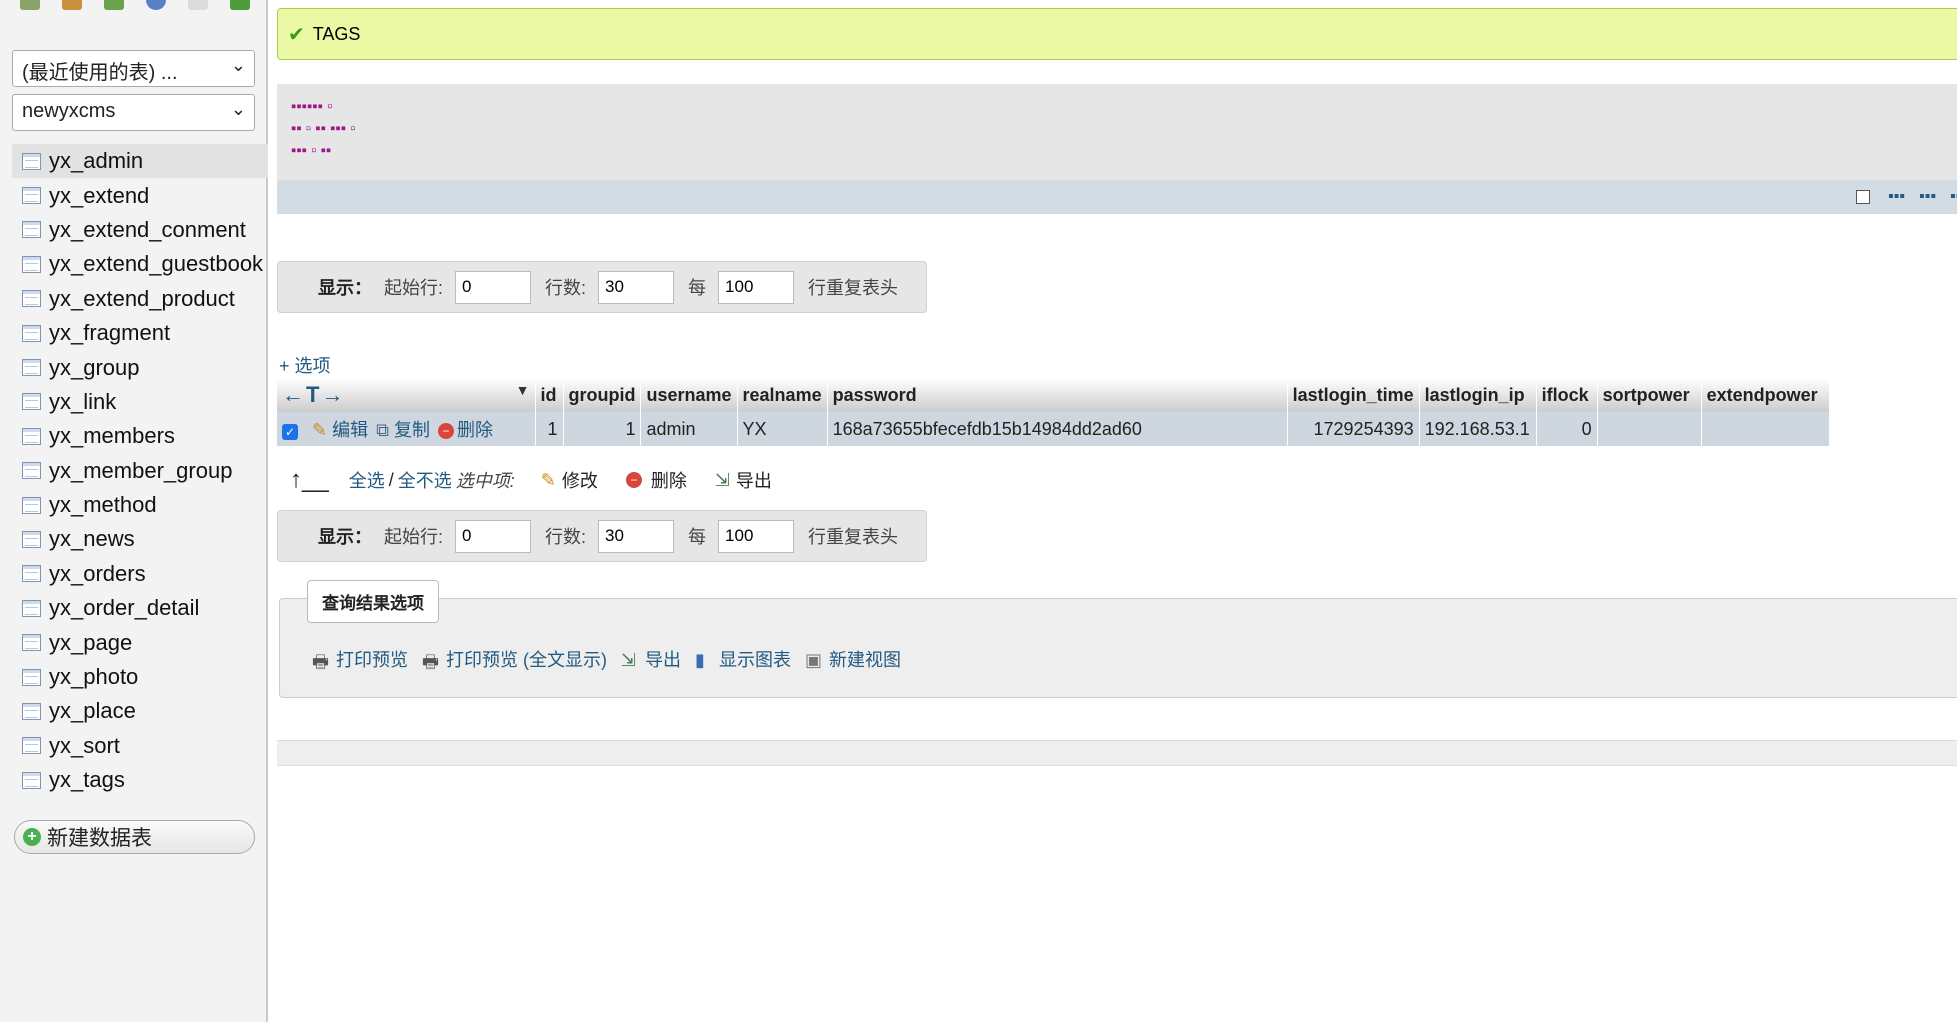 The height and width of the screenshot is (1022, 1957). What do you see at coordinates (305, 365) in the screenshot?
I see `options-link: + 选项` at bounding box center [305, 365].